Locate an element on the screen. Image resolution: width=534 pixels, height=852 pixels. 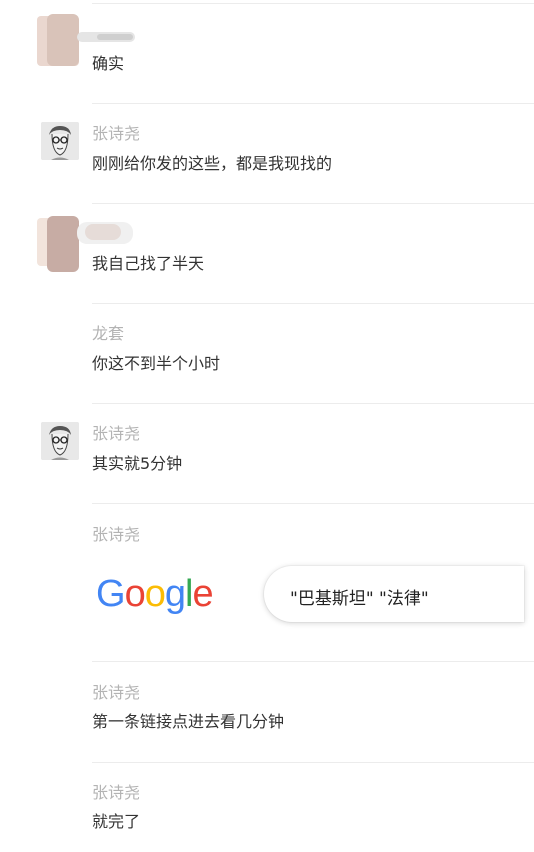
message-text: 我自己找了半天 is located at coordinates (148, 263).